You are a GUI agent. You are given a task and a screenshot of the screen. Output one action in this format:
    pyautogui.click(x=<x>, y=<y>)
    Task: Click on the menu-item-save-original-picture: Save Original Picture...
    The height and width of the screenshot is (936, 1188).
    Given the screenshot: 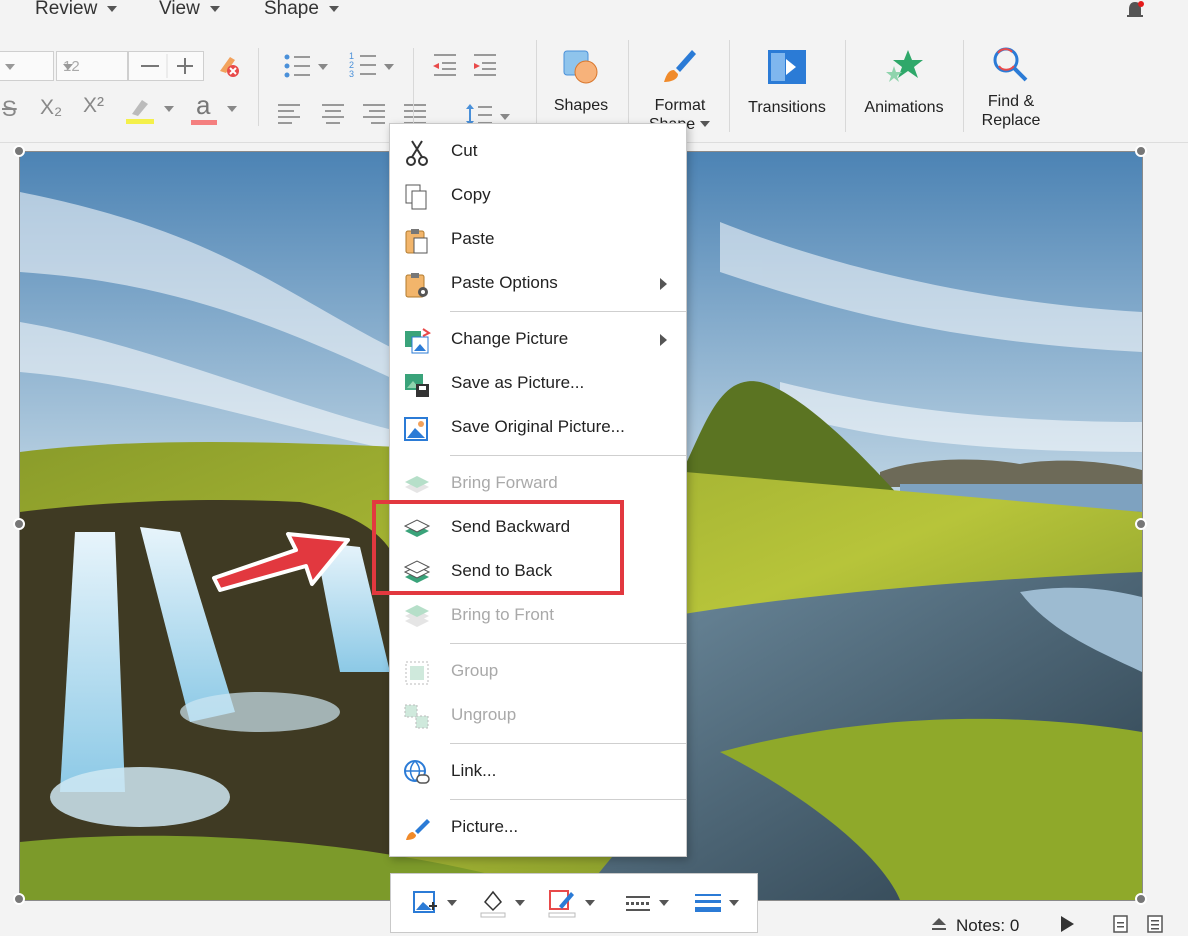 What is the action you would take?
    pyautogui.click(x=538, y=428)
    